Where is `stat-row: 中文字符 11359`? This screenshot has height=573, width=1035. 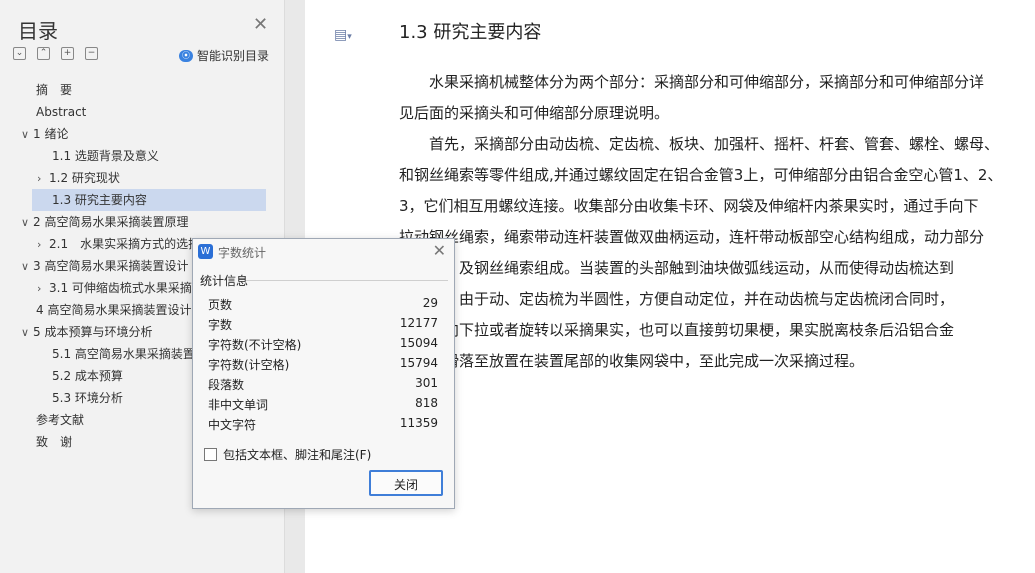
stat-row: 中文字符 11359 is located at coordinates (323, 424).